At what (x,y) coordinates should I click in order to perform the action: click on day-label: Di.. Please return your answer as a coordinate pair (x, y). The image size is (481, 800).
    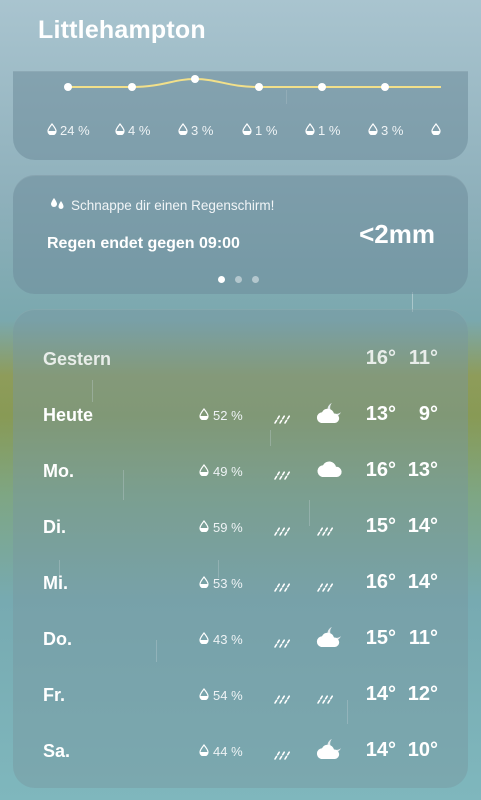
    Looking at the image, I should click on (55, 527).